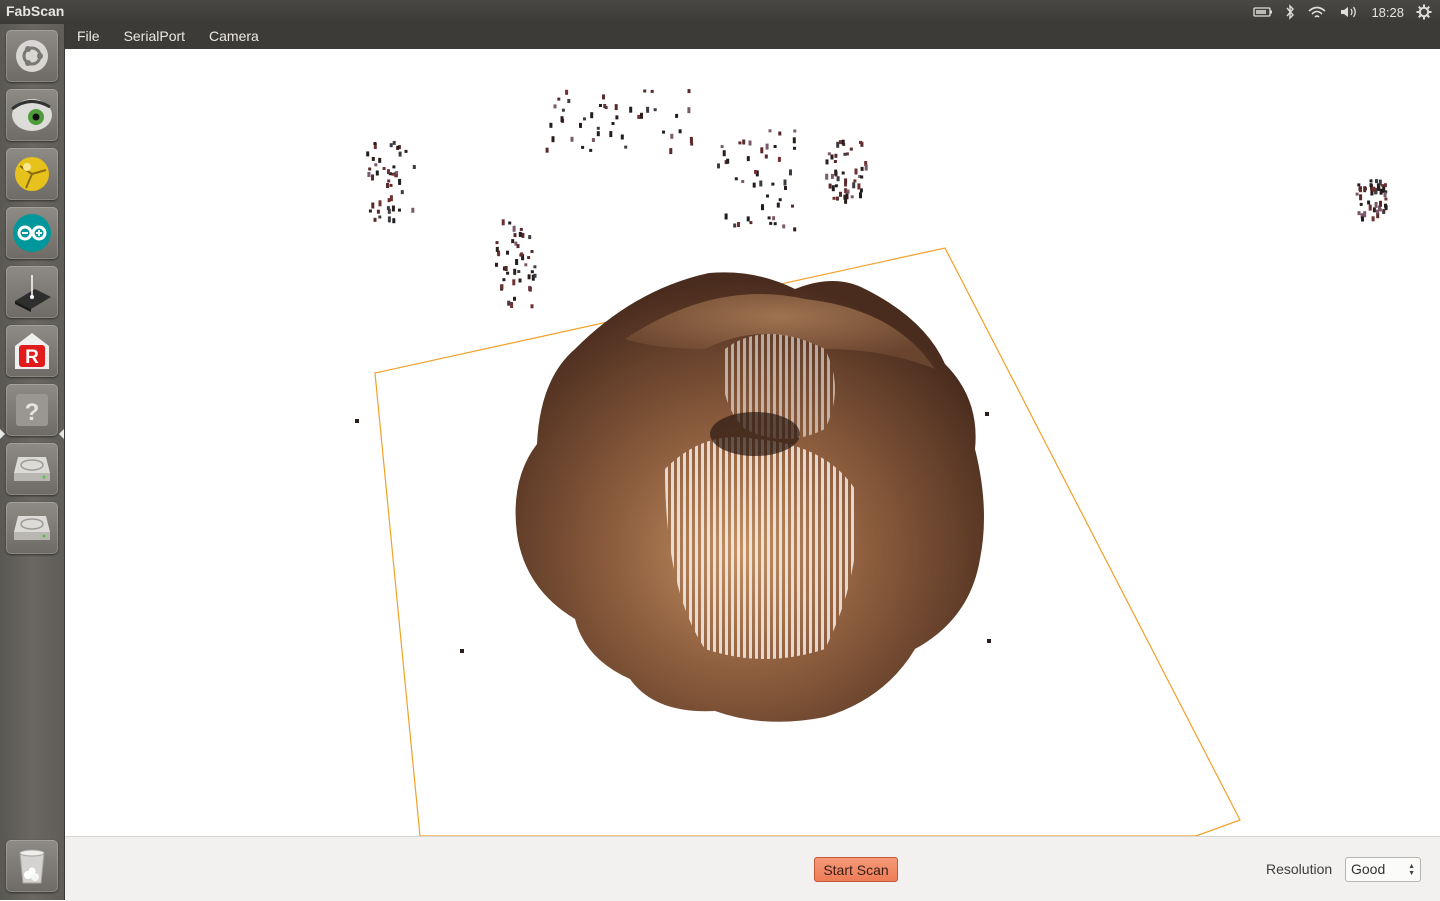 Image resolution: width=1440 pixels, height=901 pixels. What do you see at coordinates (88, 36) in the screenshot?
I see `menu-file: File` at bounding box center [88, 36].